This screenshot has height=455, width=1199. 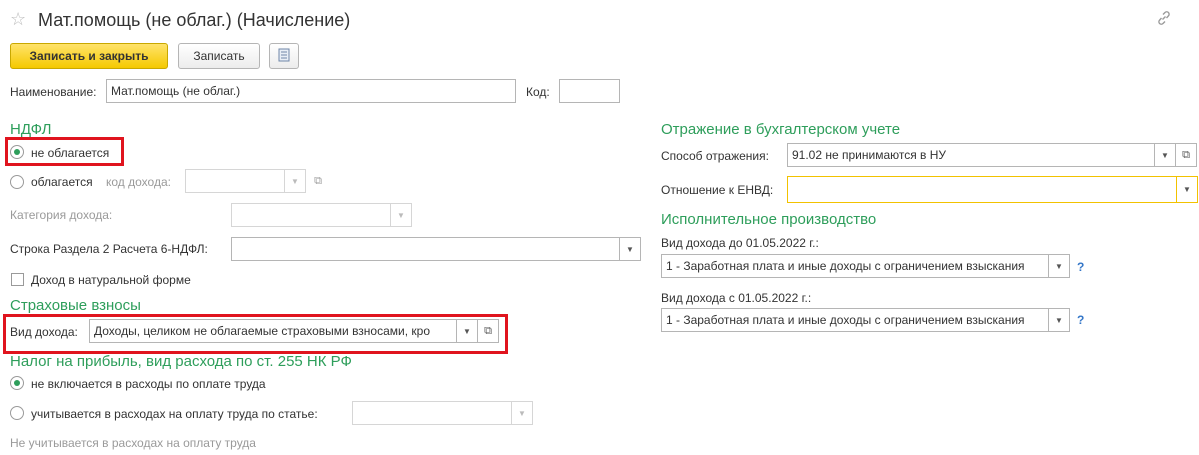 What do you see at coordinates (17, 279) in the screenshot?
I see `in-kind-checkbox` at bounding box center [17, 279].